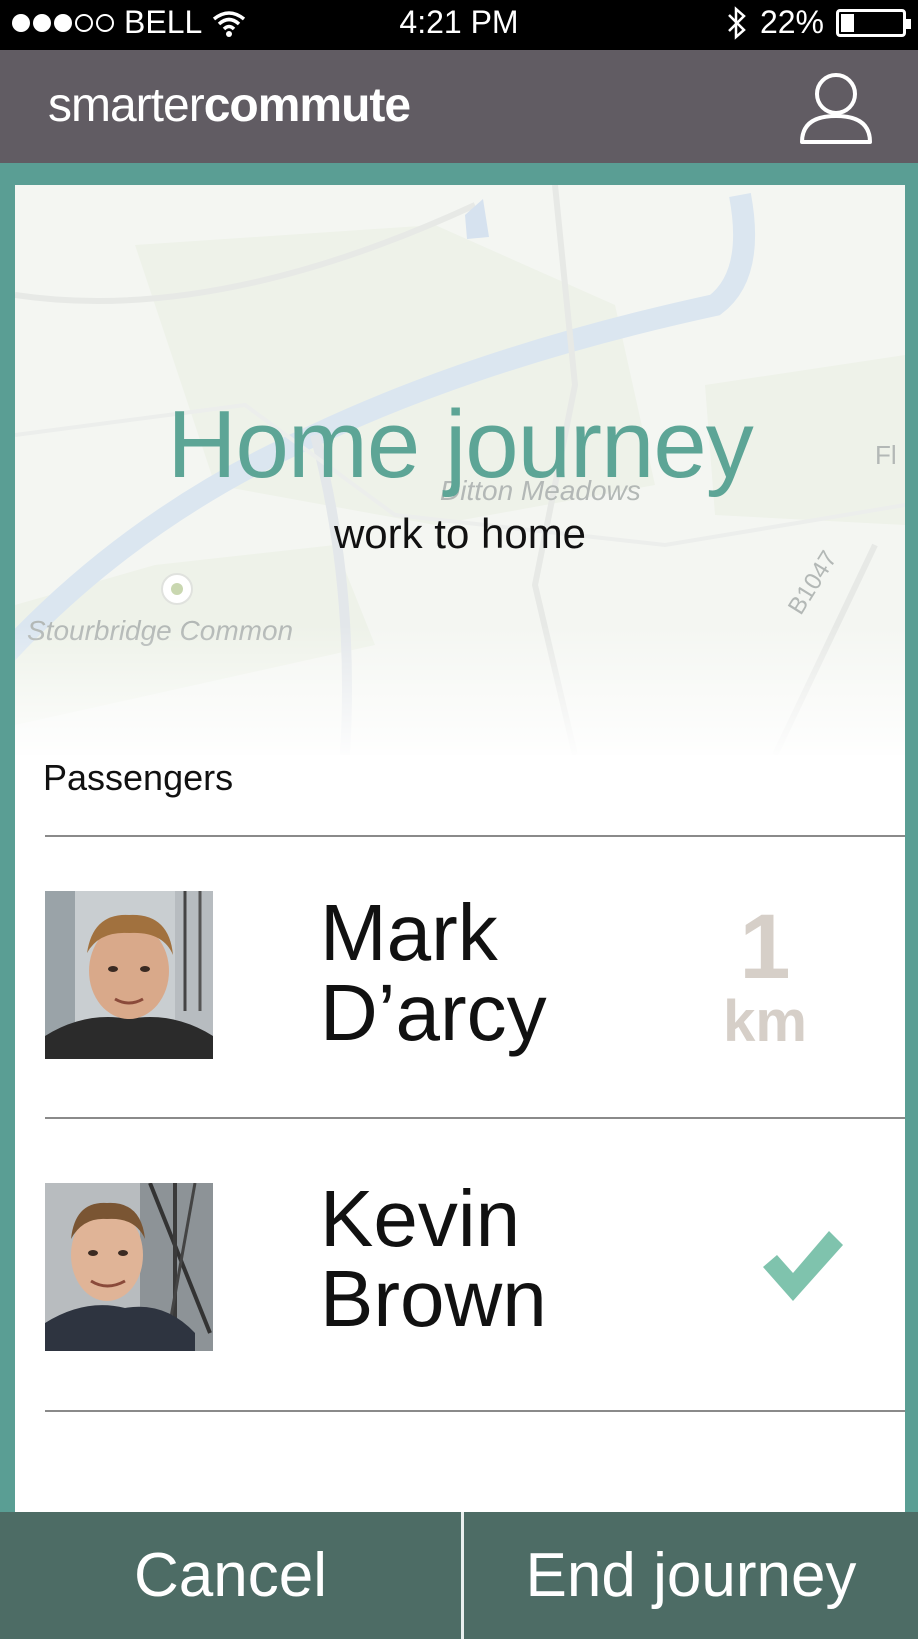 This screenshot has width=918, height=1639. I want to click on app-logo: smartercommute, so click(229, 105).